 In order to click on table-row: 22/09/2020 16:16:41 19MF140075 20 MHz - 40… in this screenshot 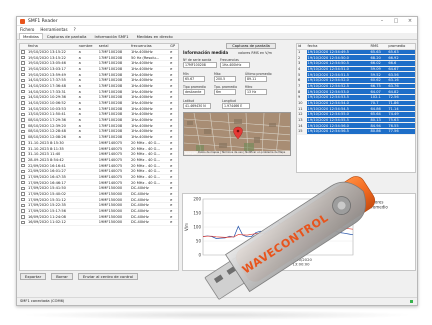, I will do `click(99, 165)`.